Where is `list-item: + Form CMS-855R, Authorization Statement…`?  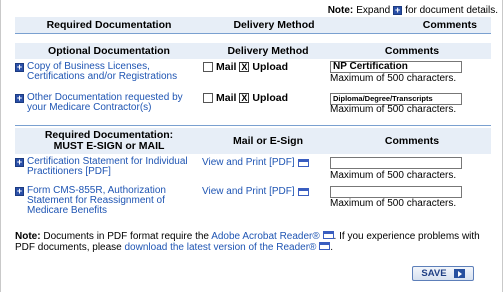 list-item: + Form CMS-855R, Authorization Statement… is located at coordinates (105, 201).